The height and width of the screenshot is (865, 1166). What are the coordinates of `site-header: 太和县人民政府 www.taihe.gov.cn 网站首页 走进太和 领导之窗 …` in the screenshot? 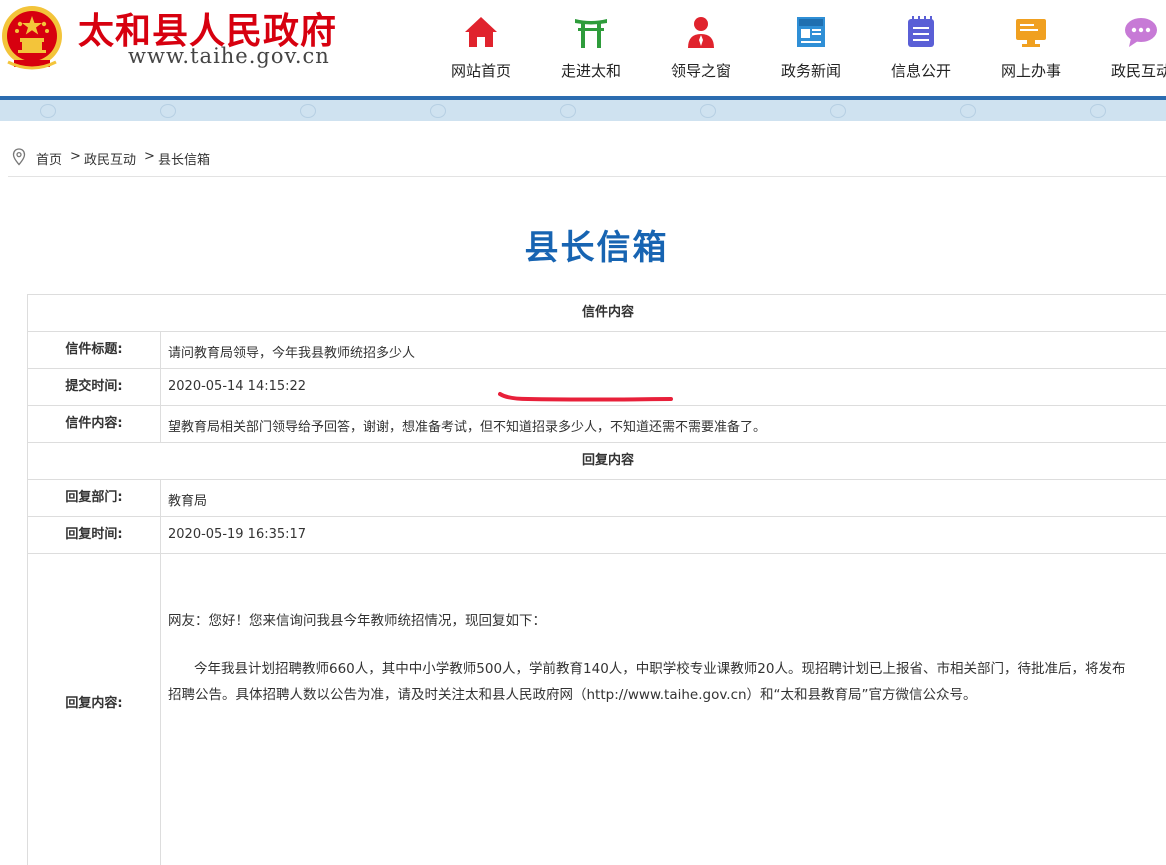 It's located at (583, 48).